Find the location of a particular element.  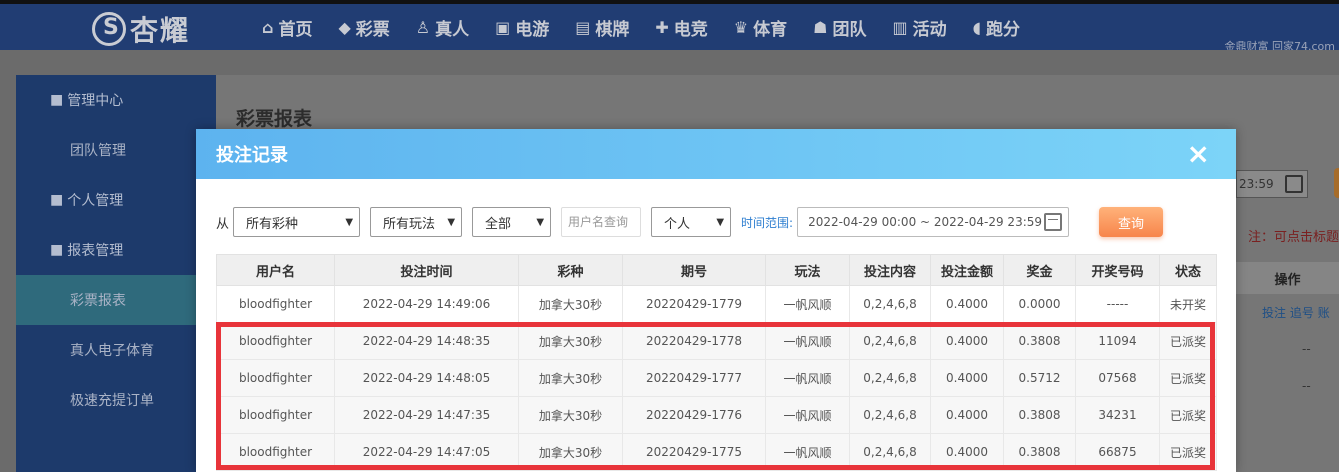

nav-item-9: ◖ 跑分 is located at coordinates (996, 27).